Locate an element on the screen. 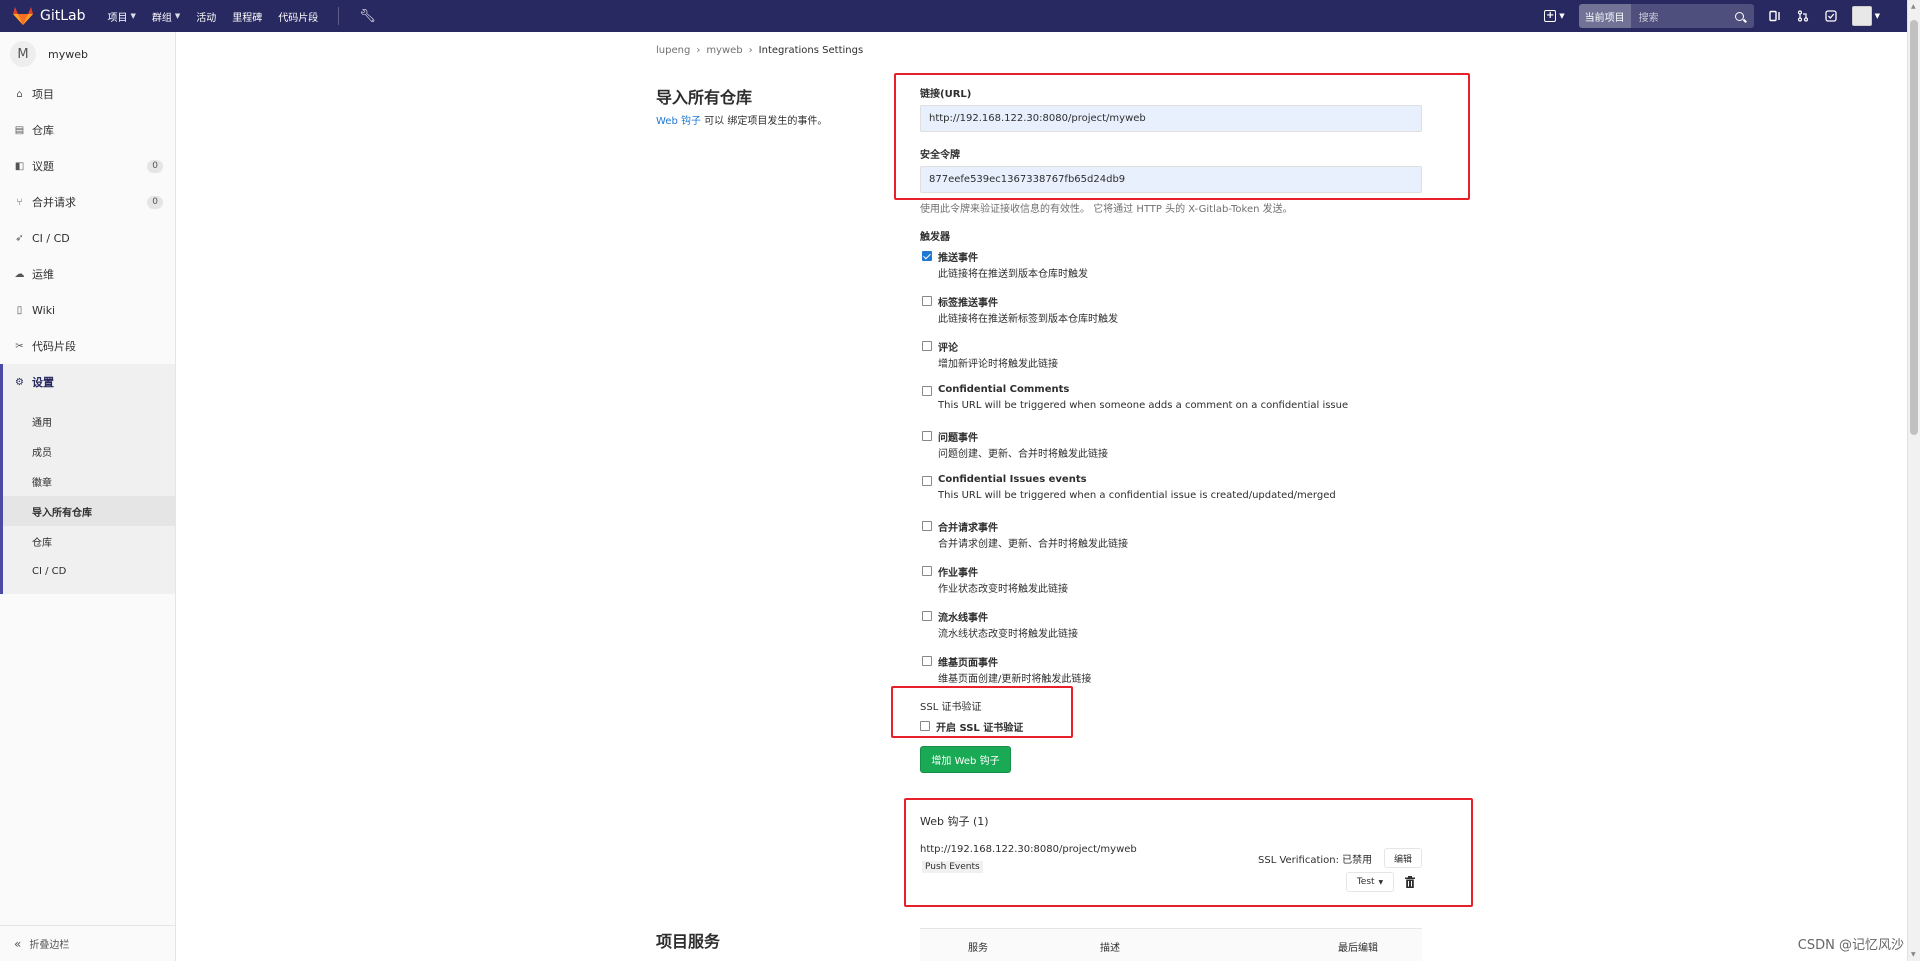  new-dropdown: + ▼ is located at coordinates (1554, 16).